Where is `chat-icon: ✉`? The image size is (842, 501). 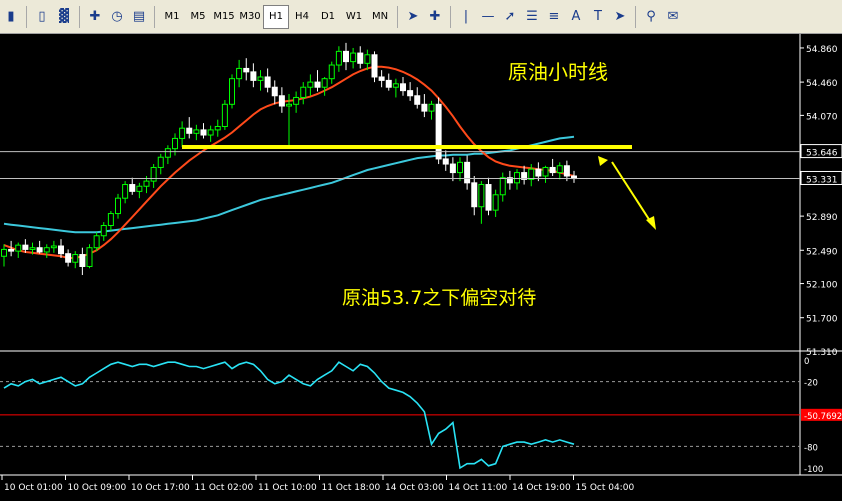
chat-icon: ✉ is located at coordinates (673, 17).